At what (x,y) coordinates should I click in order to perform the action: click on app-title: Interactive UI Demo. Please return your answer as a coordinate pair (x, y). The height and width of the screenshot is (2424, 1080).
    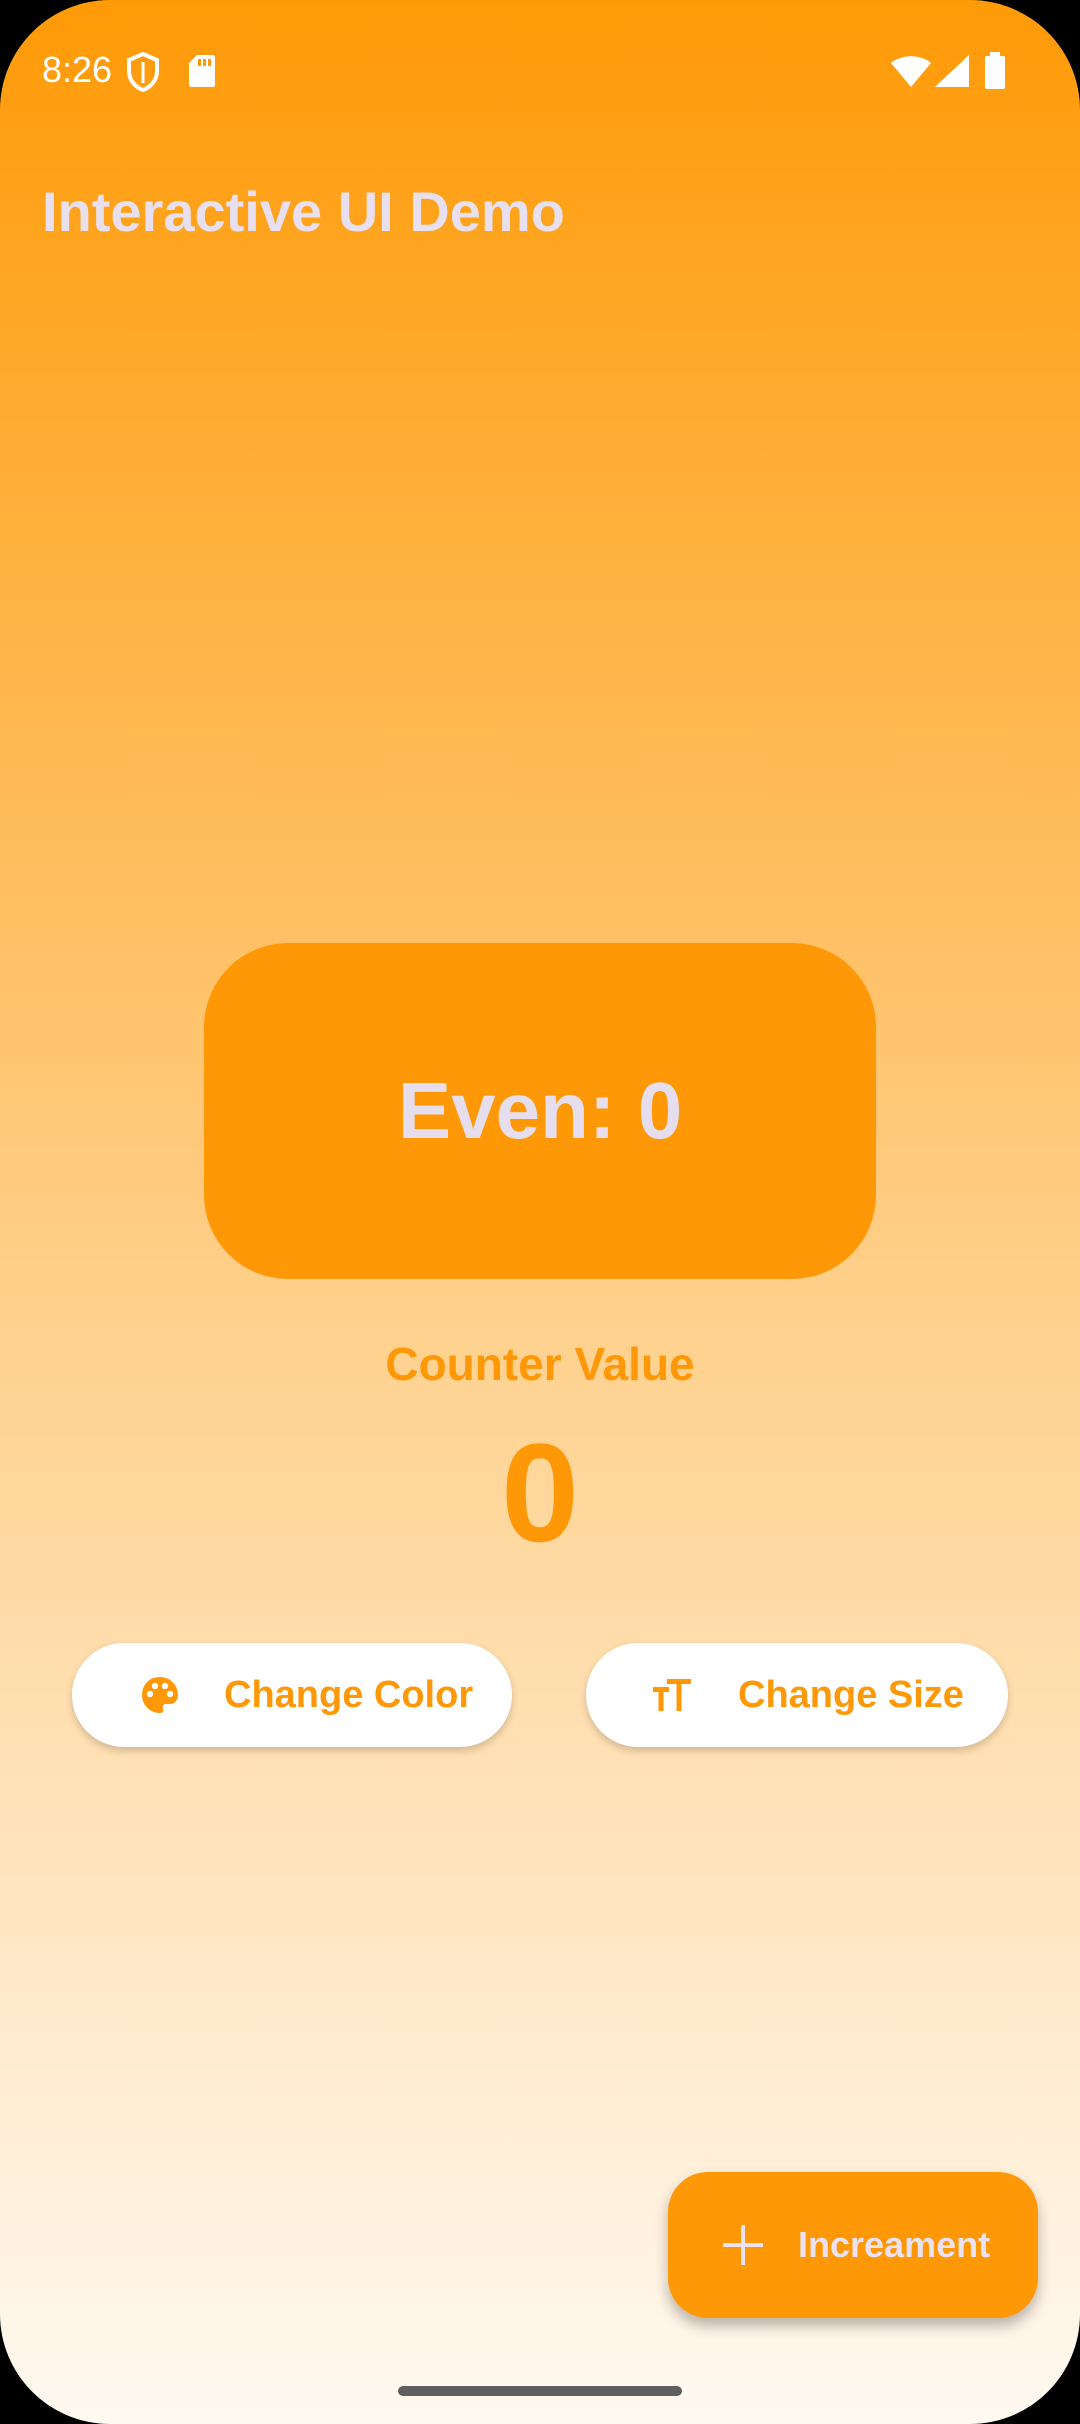
    Looking at the image, I should click on (303, 211).